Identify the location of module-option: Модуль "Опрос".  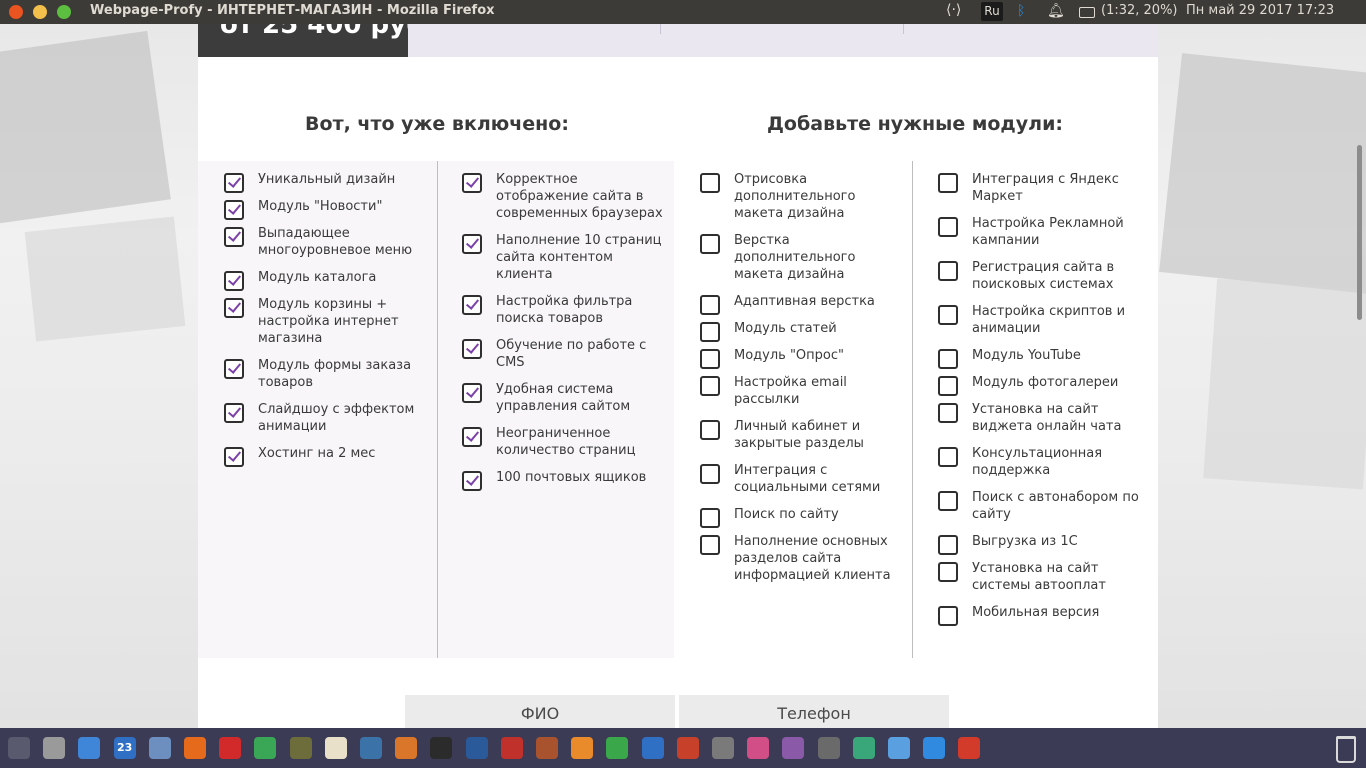
(801, 358).